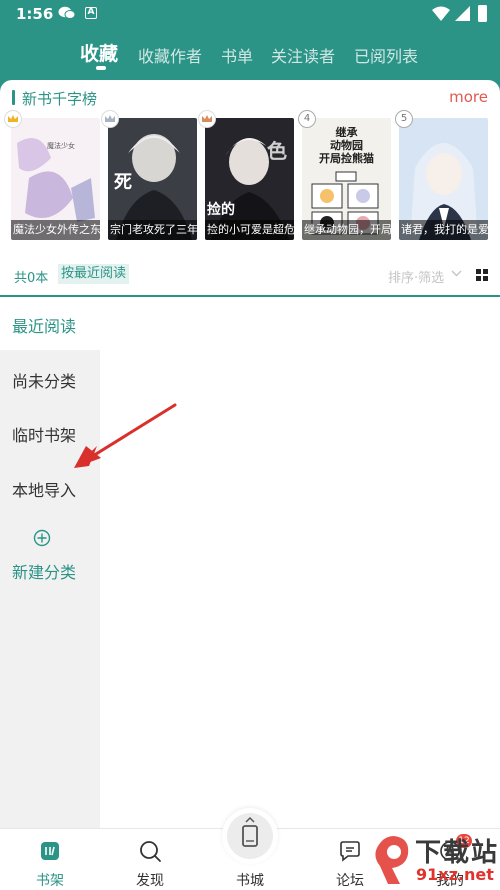 This screenshot has height=890, width=500. I want to click on book-cover-4: 继承 动物园 开局捡熊猫 继承动物园，开局, so click(346, 179).